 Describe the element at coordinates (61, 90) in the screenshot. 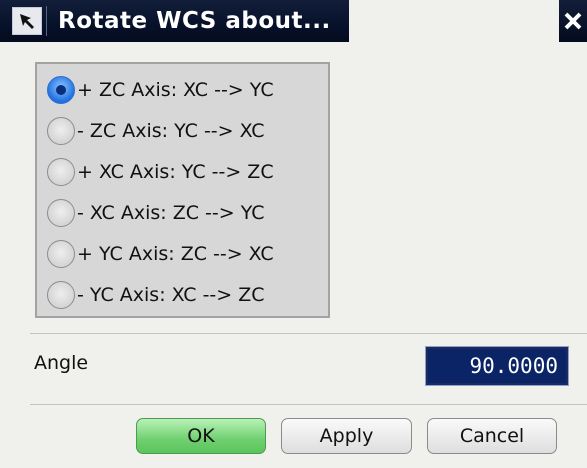

I see `radio-button-selected` at that location.